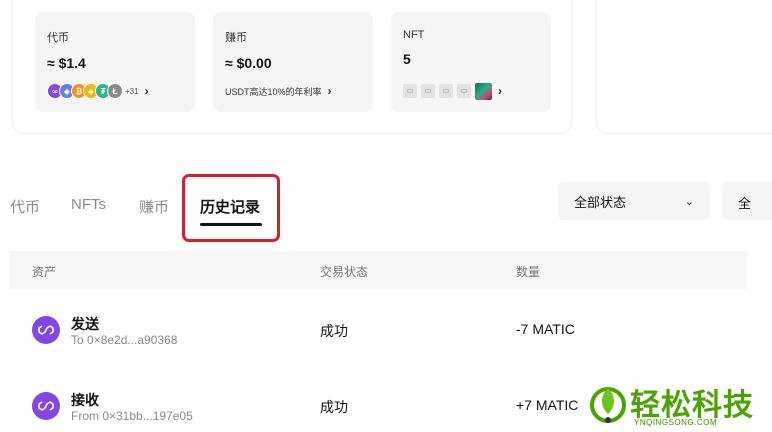 The height and width of the screenshot is (432, 772). What do you see at coordinates (379, 332) in the screenshot?
I see `table-row: 发送 To 0×8e2d...a90368 成功 -7 MATIC` at bounding box center [379, 332].